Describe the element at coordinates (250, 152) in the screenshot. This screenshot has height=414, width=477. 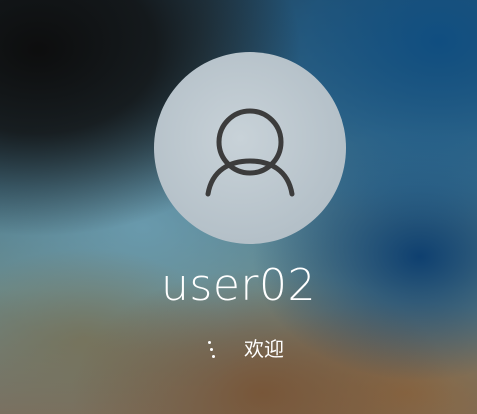
I see `user-silhouette-icon` at that location.